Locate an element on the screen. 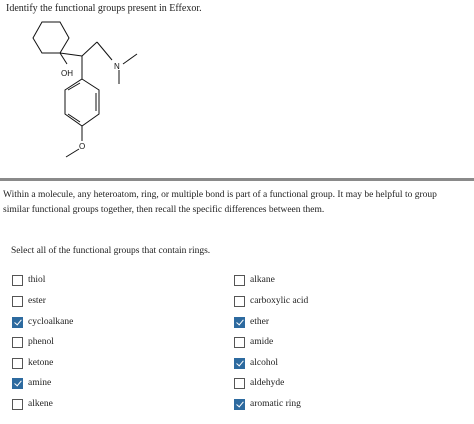 Image resolution: width=474 pixels, height=424 pixels. option-label: alcohol is located at coordinates (264, 363).